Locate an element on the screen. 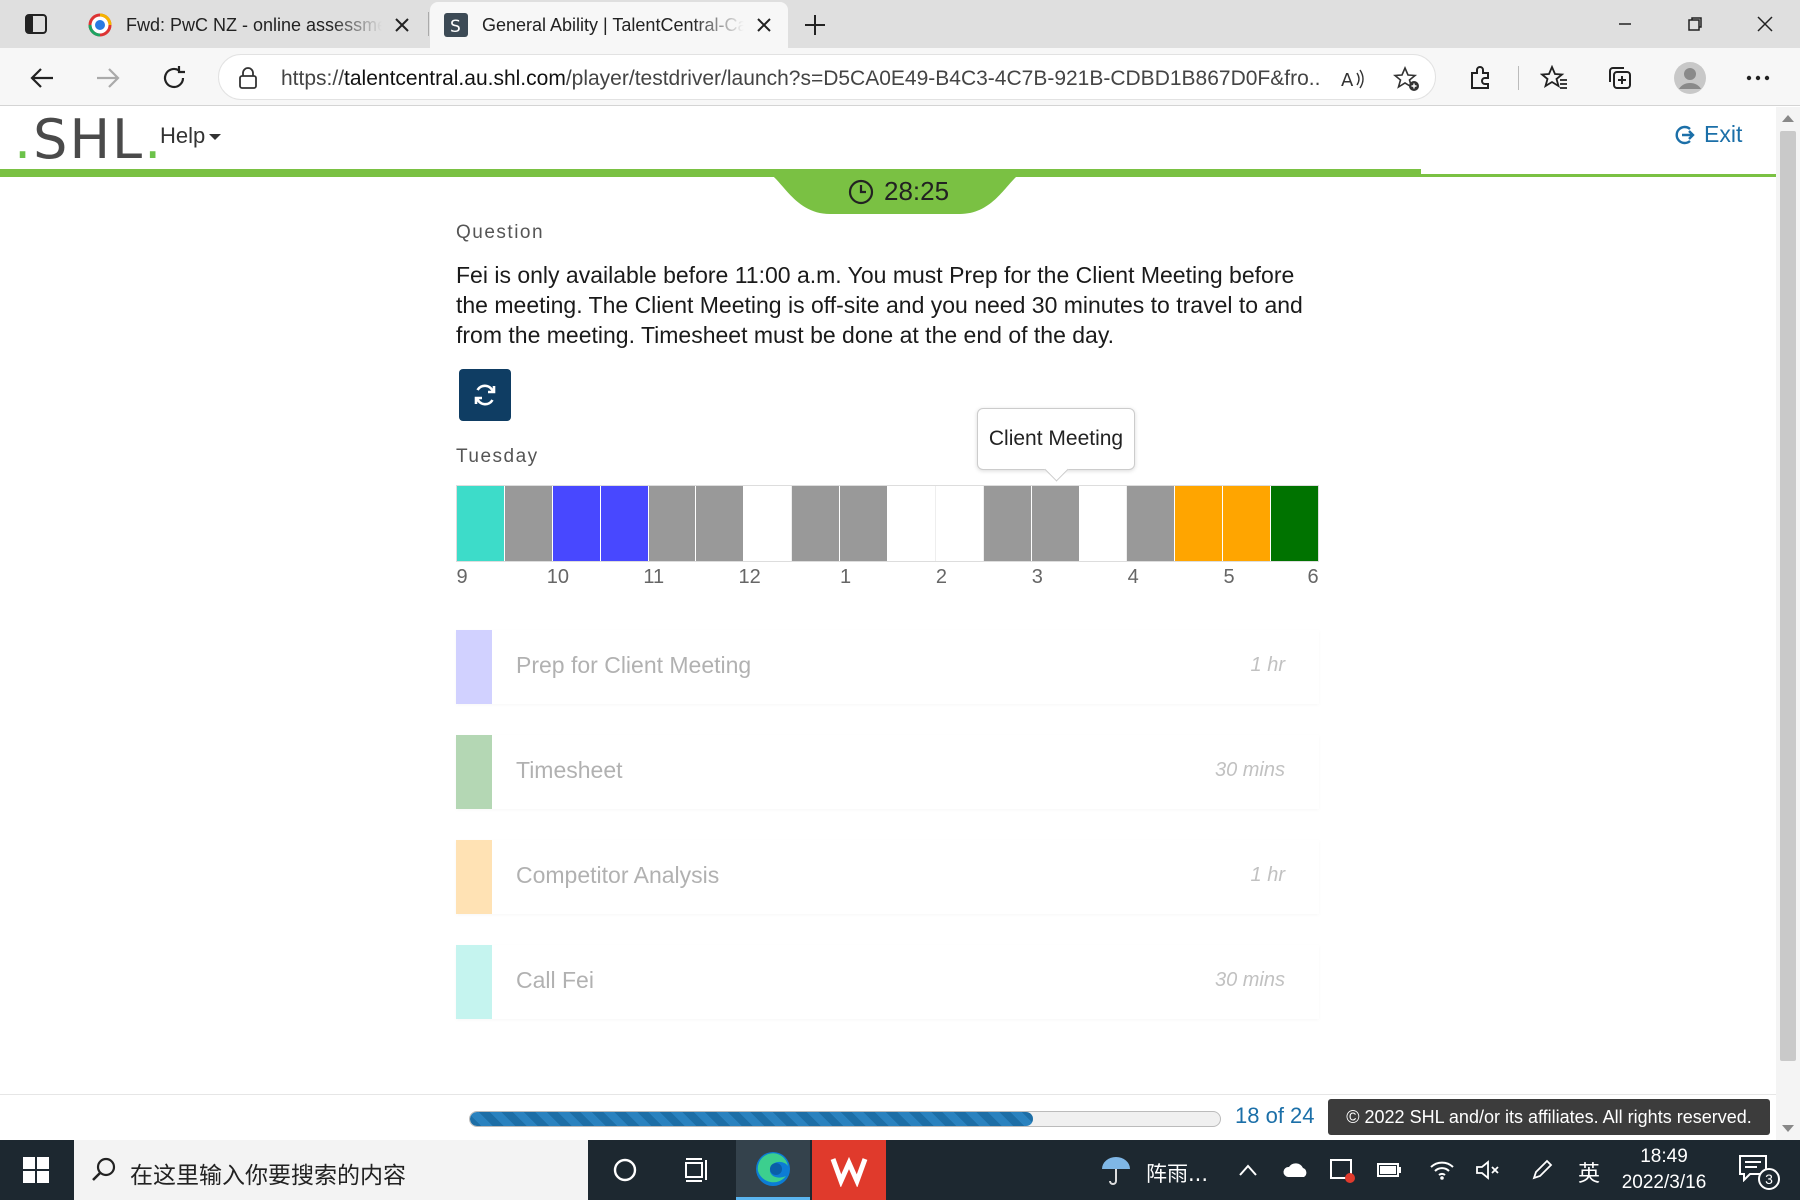 The image size is (1800, 1200). task-name: Competitor Analysis is located at coordinates (618, 875).